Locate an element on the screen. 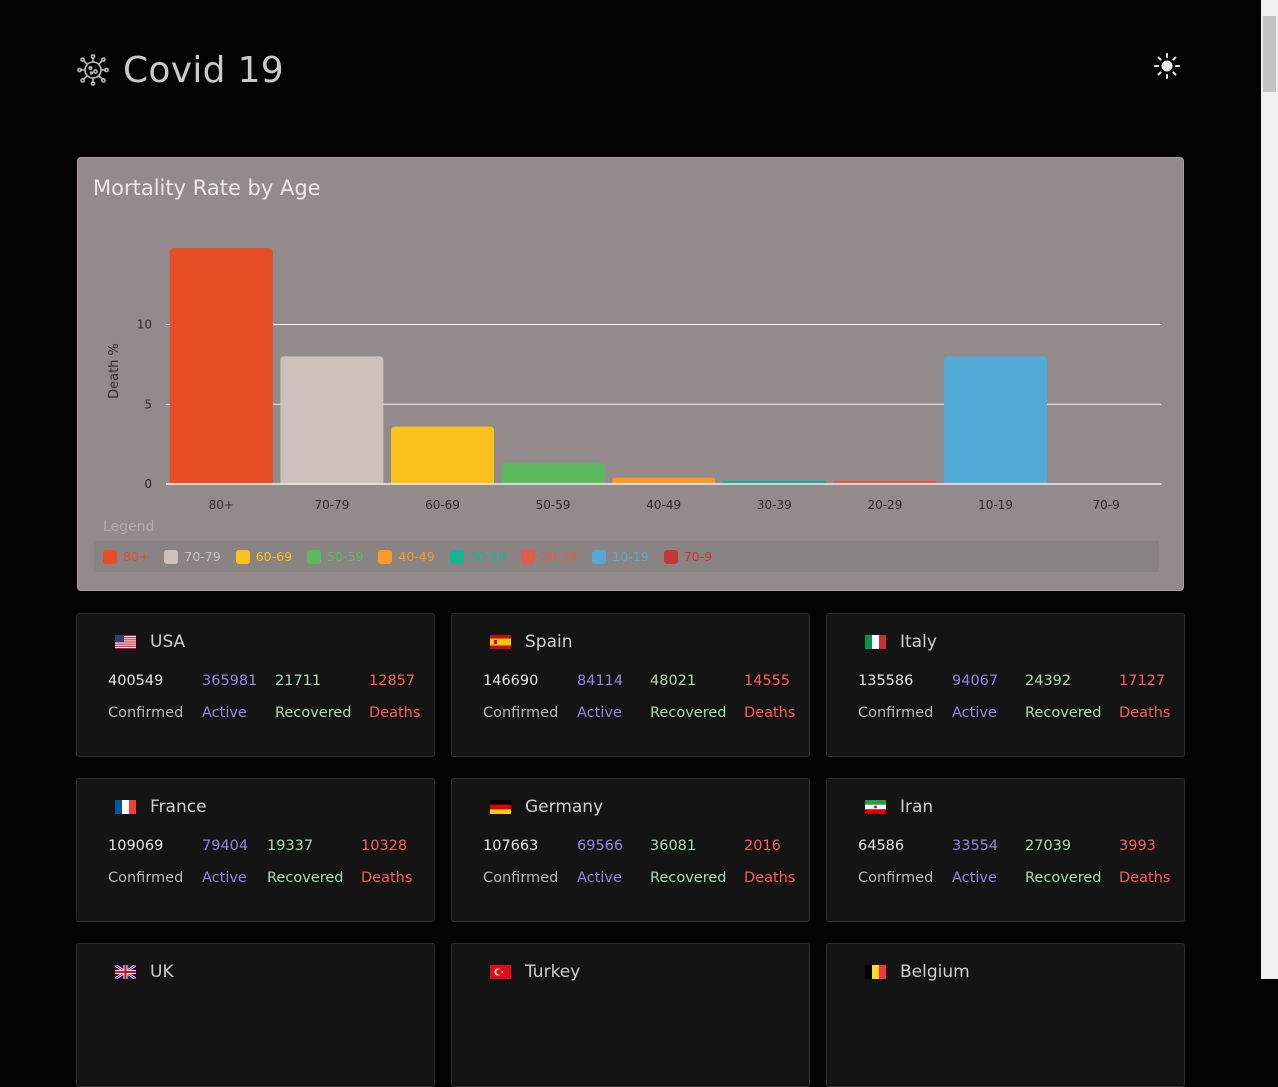  recovered-count: 21711 is located at coordinates (298, 681).